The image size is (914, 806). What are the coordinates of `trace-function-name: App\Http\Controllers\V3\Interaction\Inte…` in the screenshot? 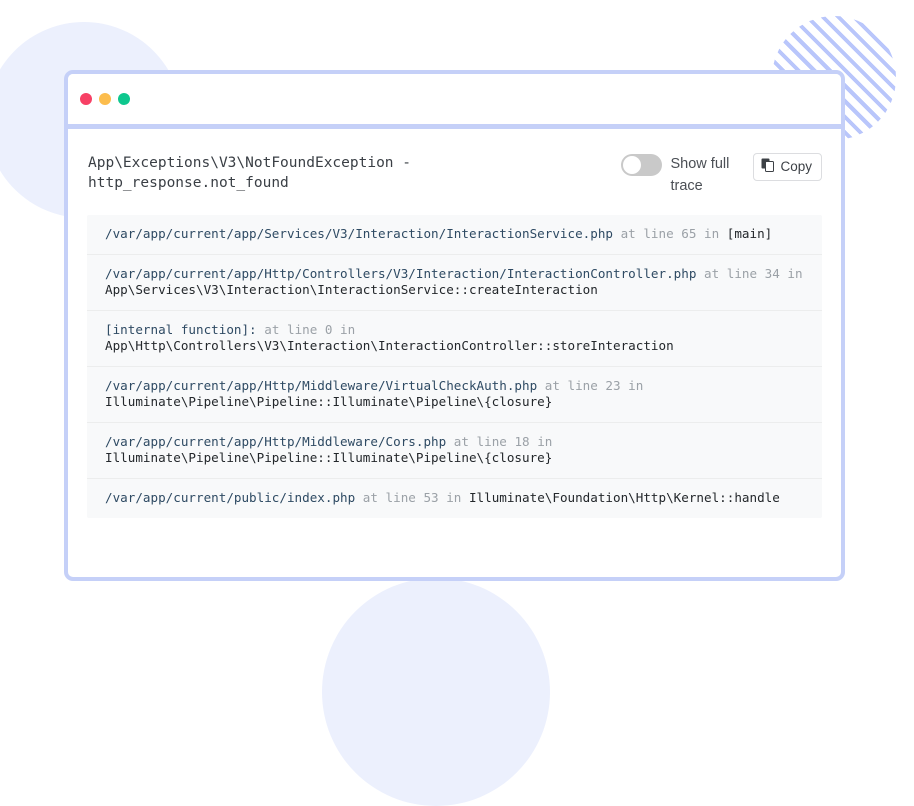 It's located at (389, 345).